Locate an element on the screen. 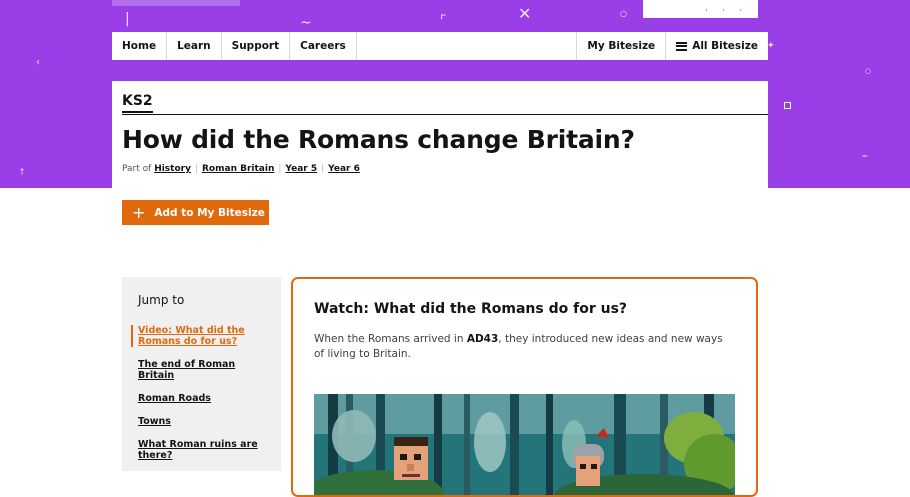 Image resolution: width=910 pixels, height=497 pixels. sparkle-icon: ‴ is located at coordinates (865, 159).